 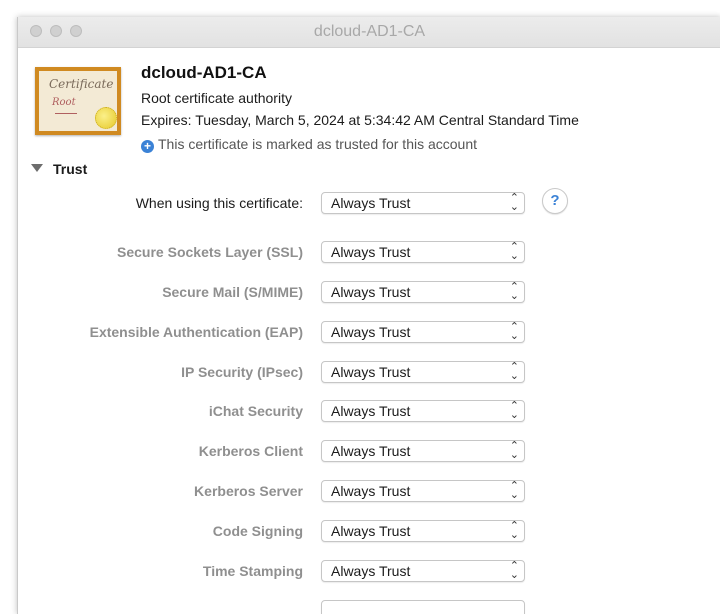 I want to click on certificate-icon-title: Certificate, so click(x=81, y=84).